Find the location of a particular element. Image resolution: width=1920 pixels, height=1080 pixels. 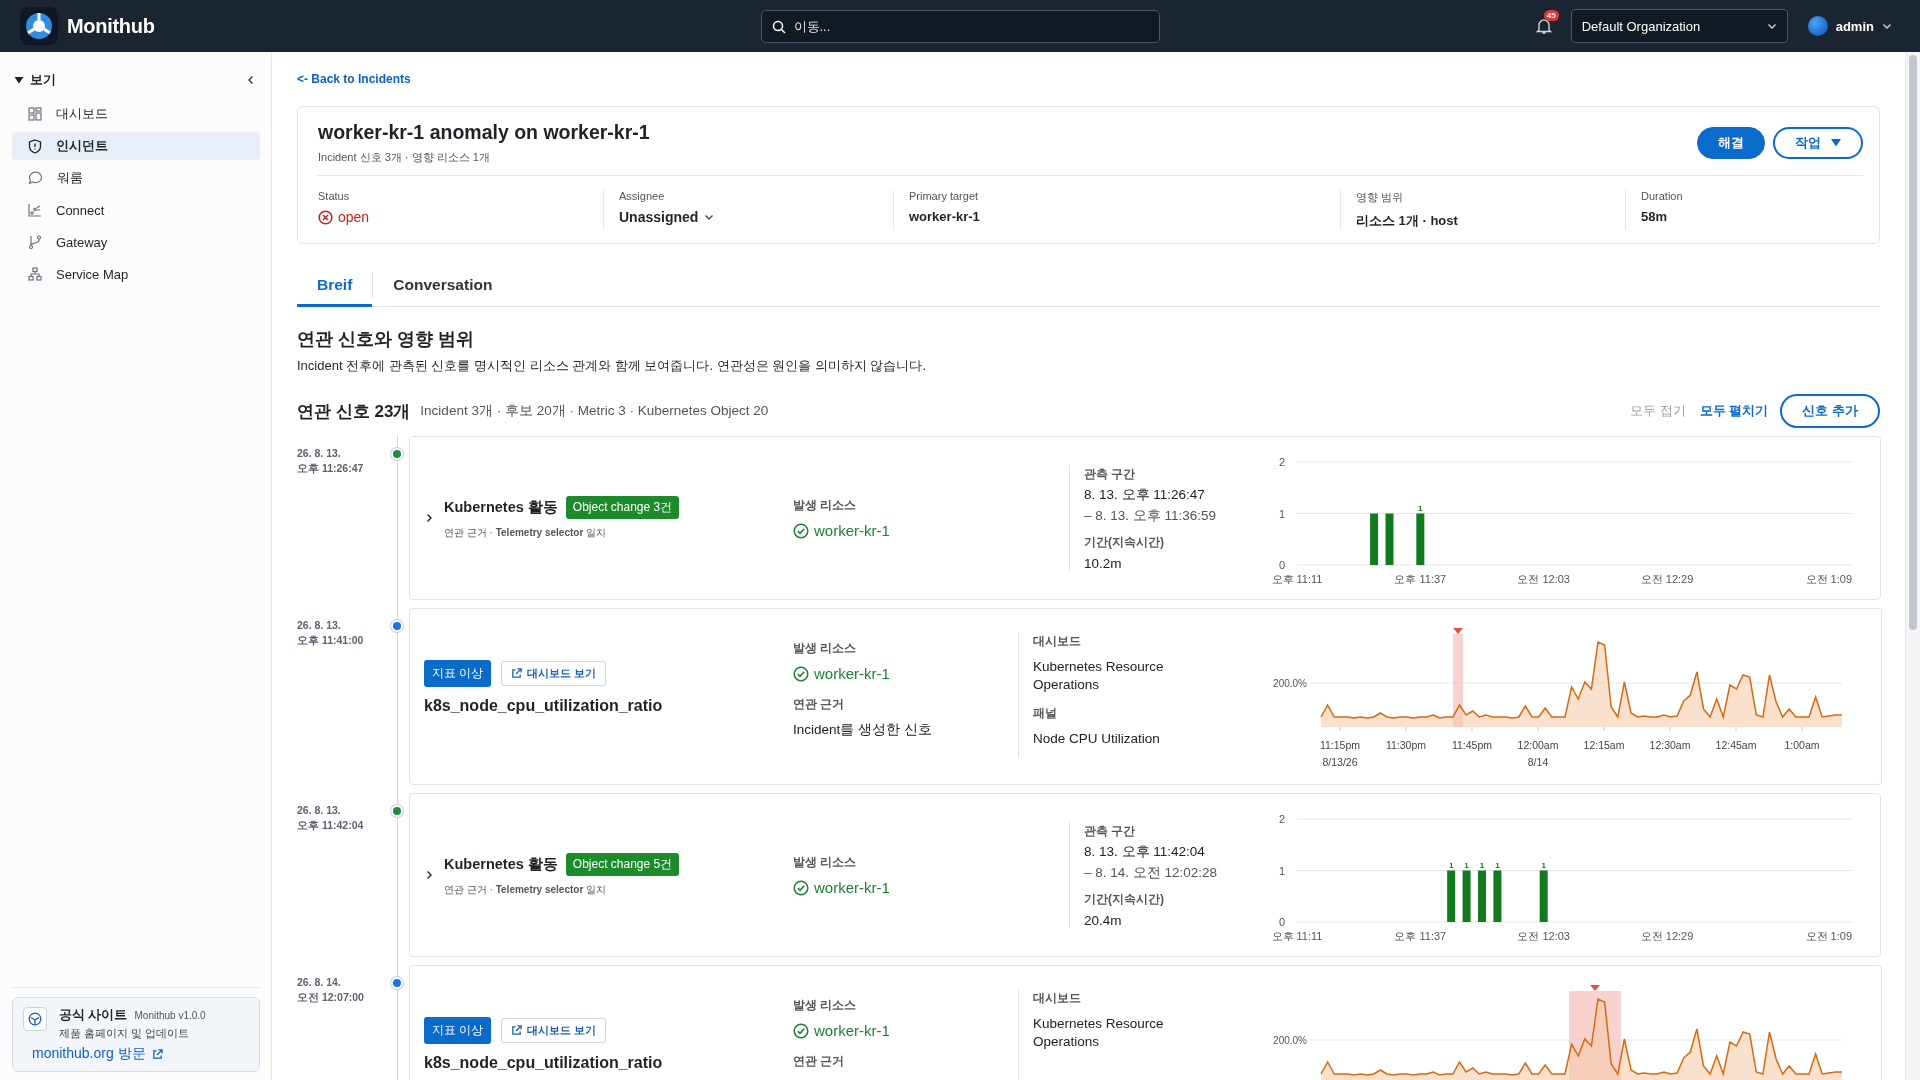

sidebar-item: Service Map is located at coordinates (136, 274).